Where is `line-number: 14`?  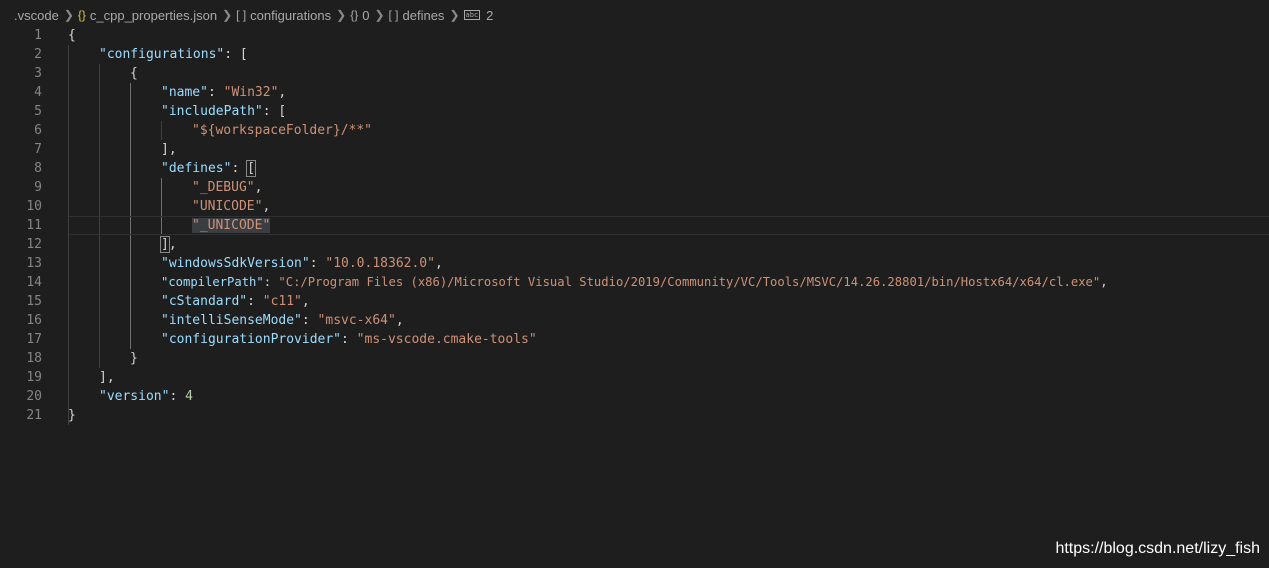 line-number: 14 is located at coordinates (34, 282).